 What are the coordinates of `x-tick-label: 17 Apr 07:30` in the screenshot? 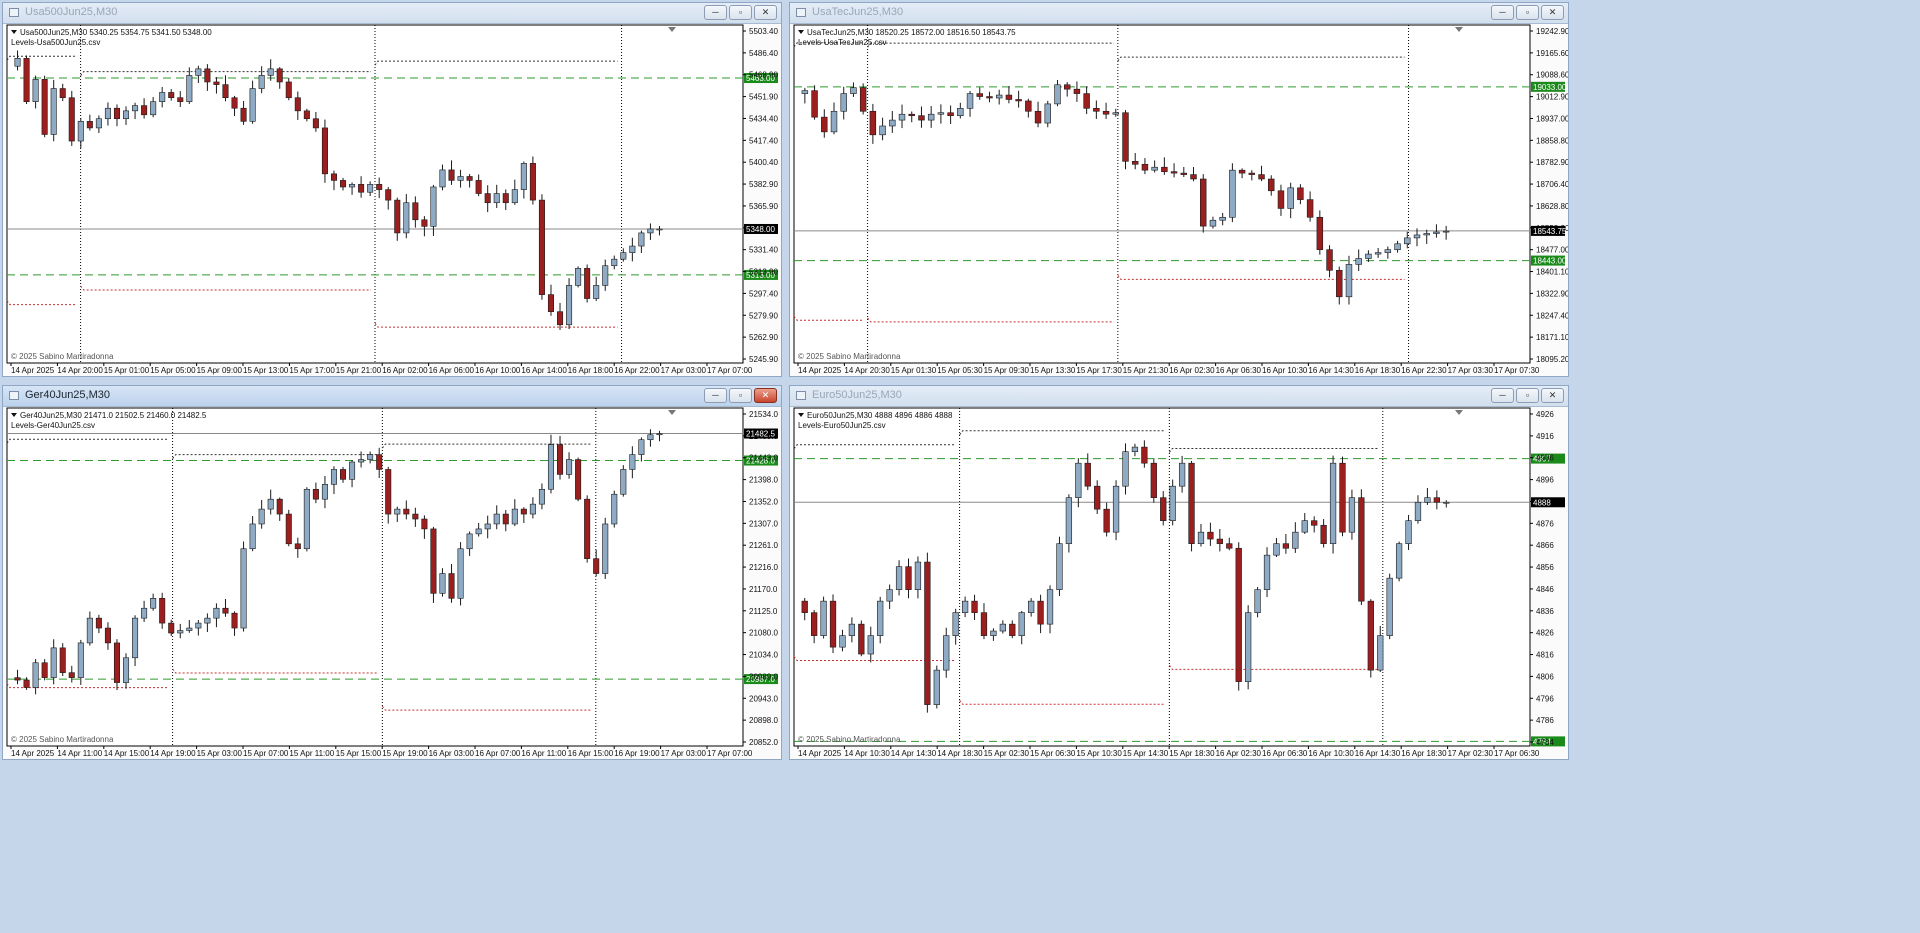 It's located at (1517, 370).